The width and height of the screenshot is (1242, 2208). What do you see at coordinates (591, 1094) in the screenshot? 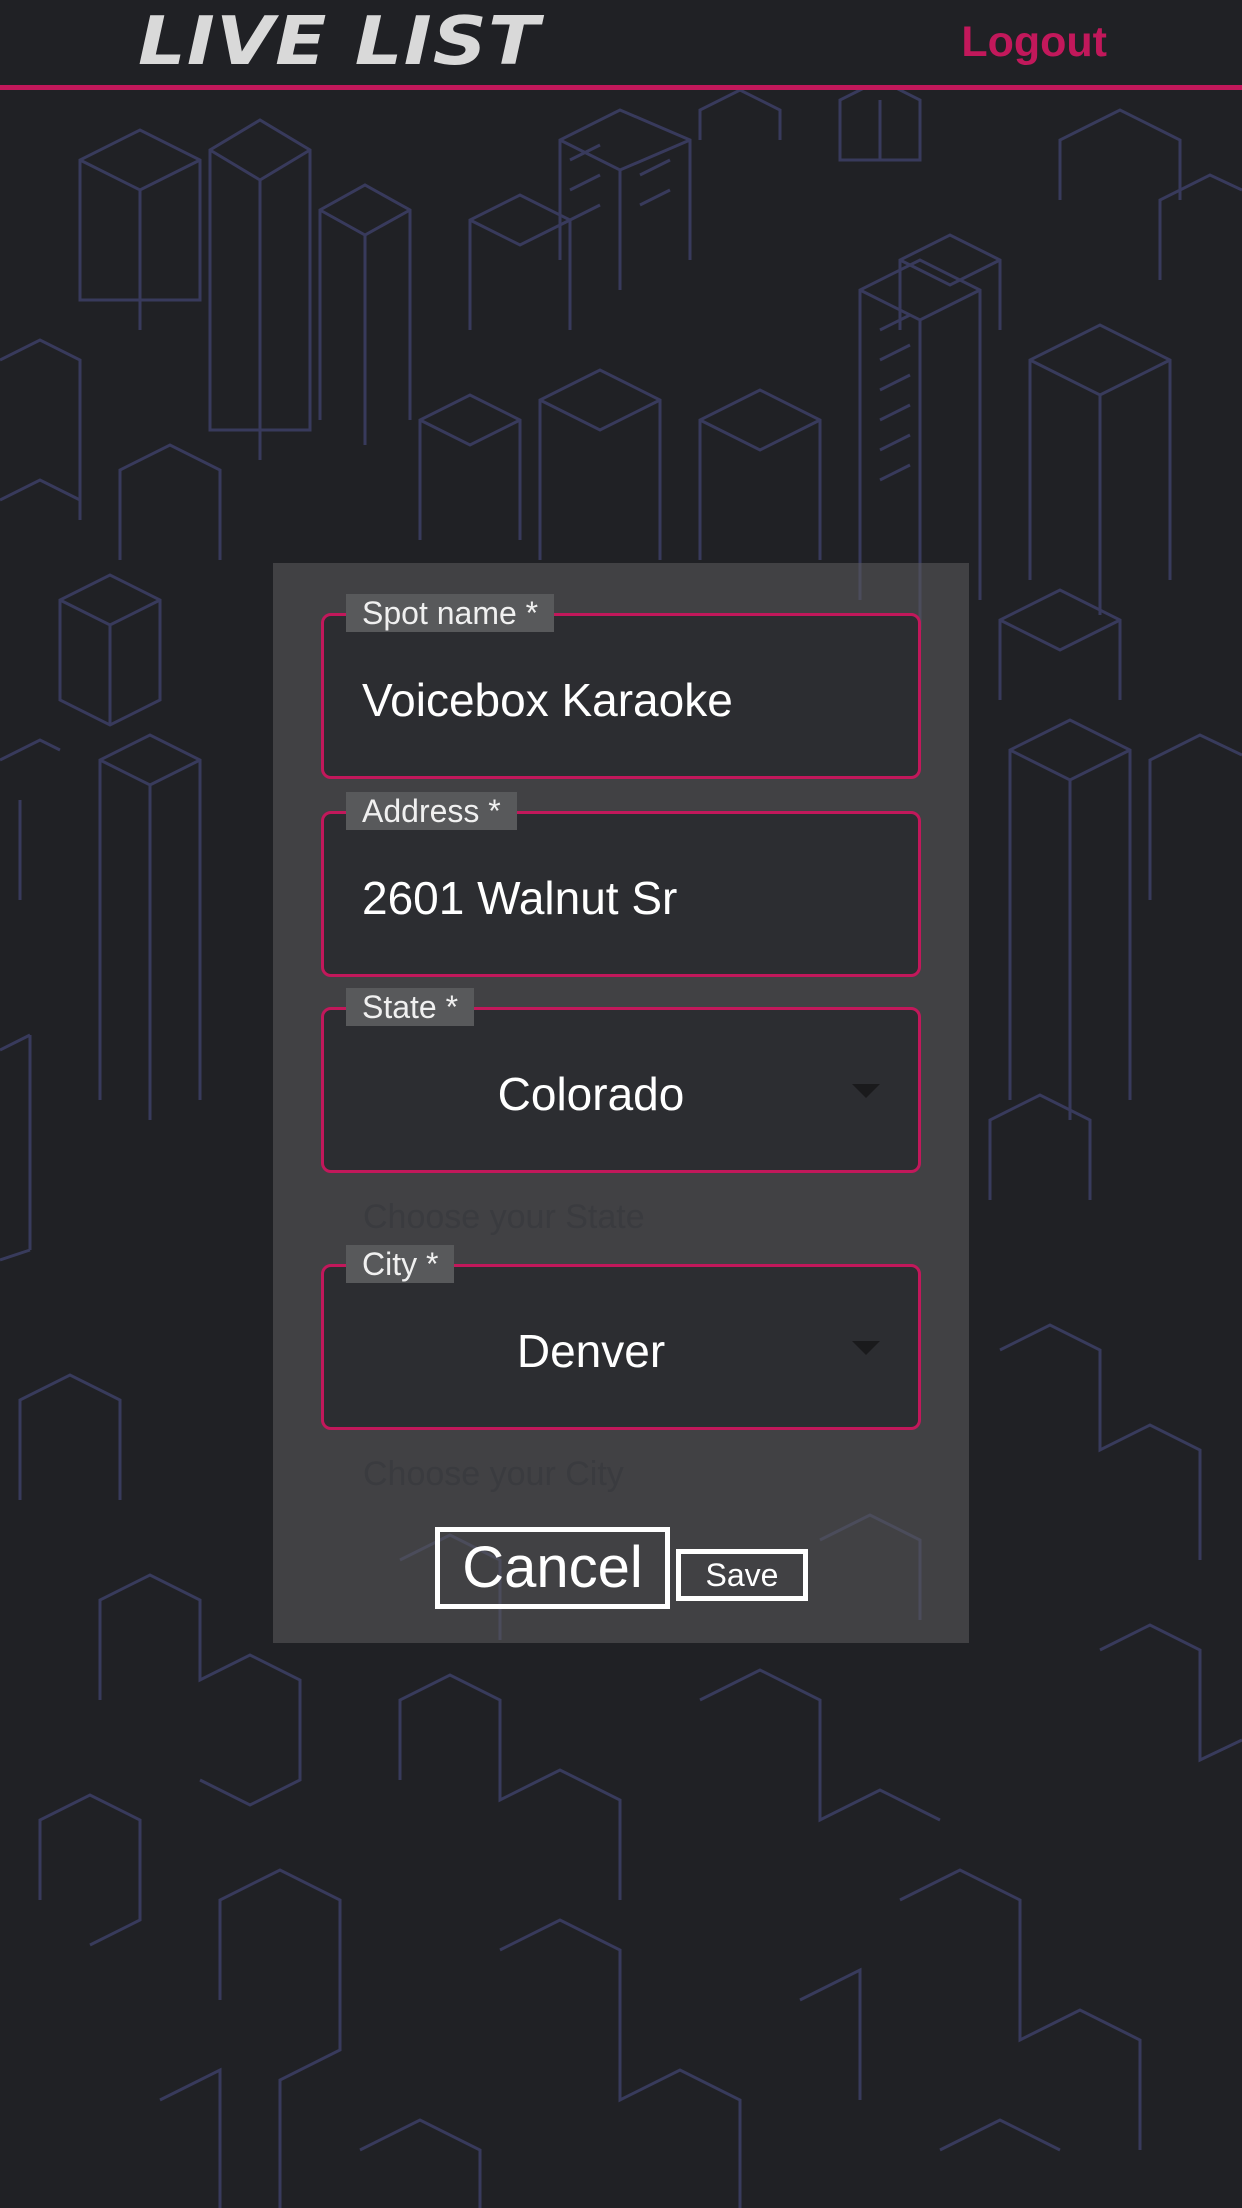
I see `state-selected-value: Colorado` at bounding box center [591, 1094].